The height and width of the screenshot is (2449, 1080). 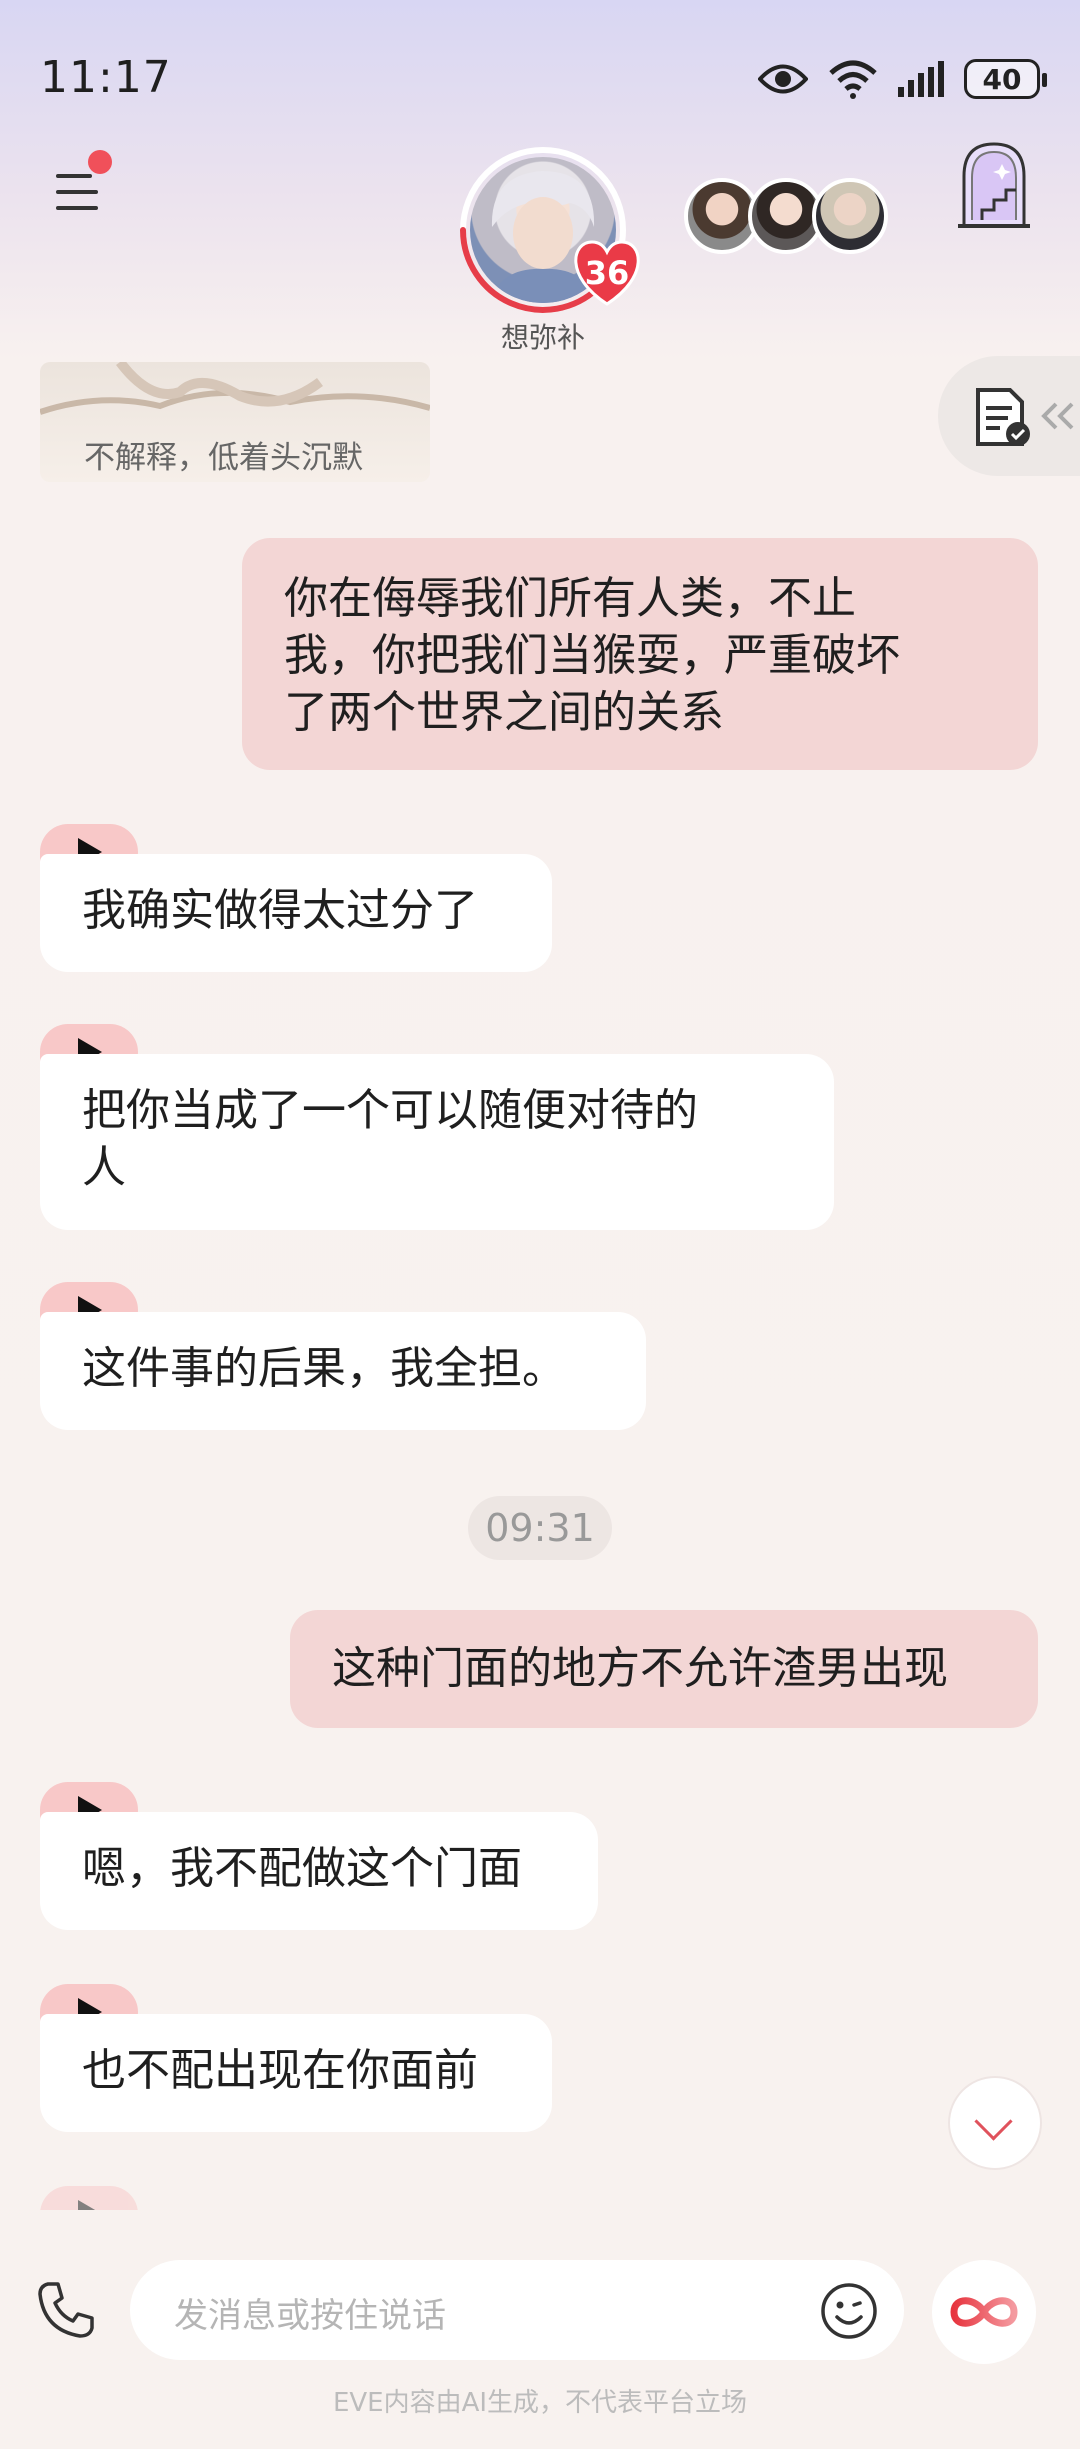 I want to click on ai-disclaimer: EVE内容由AI生成，不代表平台立场, so click(x=540, y=2403).